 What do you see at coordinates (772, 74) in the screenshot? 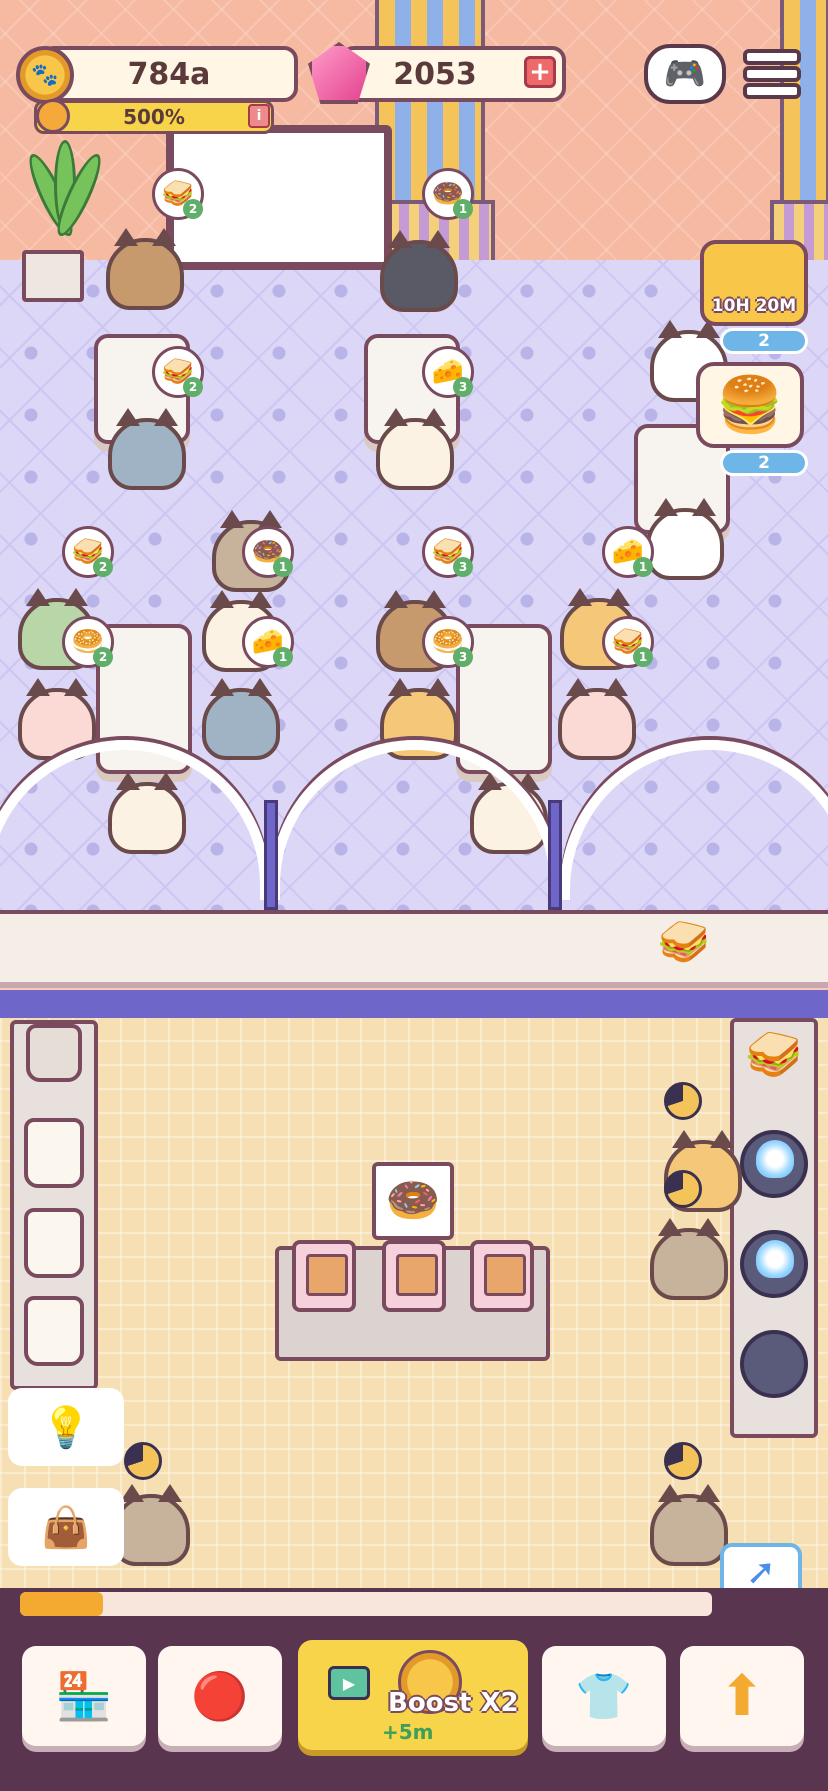
I see `menu-icon` at bounding box center [772, 74].